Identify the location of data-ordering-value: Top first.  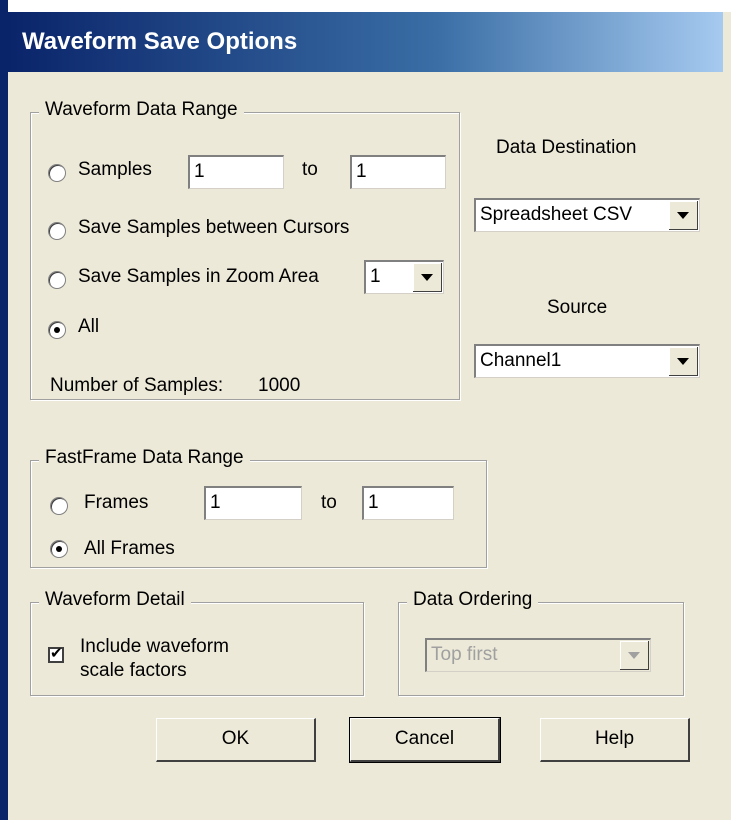
(464, 654).